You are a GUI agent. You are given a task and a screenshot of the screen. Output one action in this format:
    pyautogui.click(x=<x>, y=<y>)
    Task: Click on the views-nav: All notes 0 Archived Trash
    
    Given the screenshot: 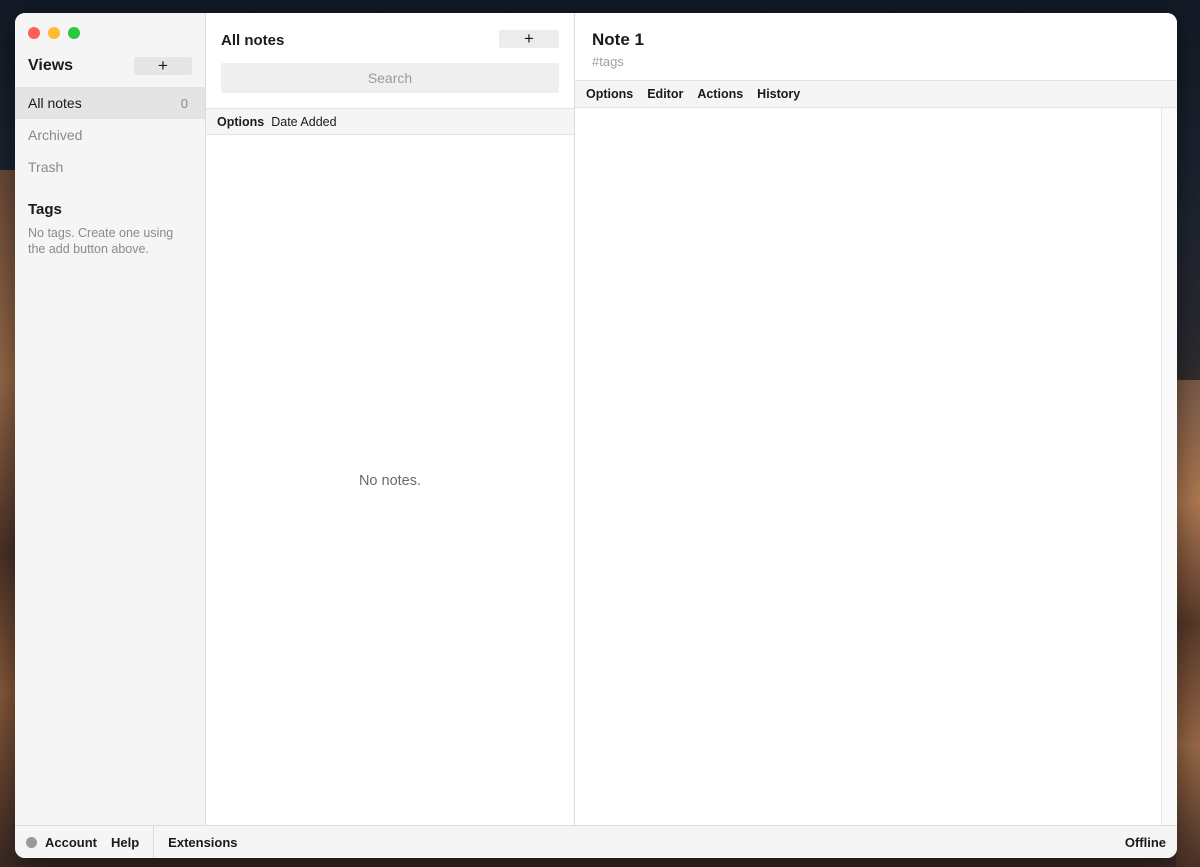 What is the action you would take?
    pyautogui.click(x=110, y=135)
    